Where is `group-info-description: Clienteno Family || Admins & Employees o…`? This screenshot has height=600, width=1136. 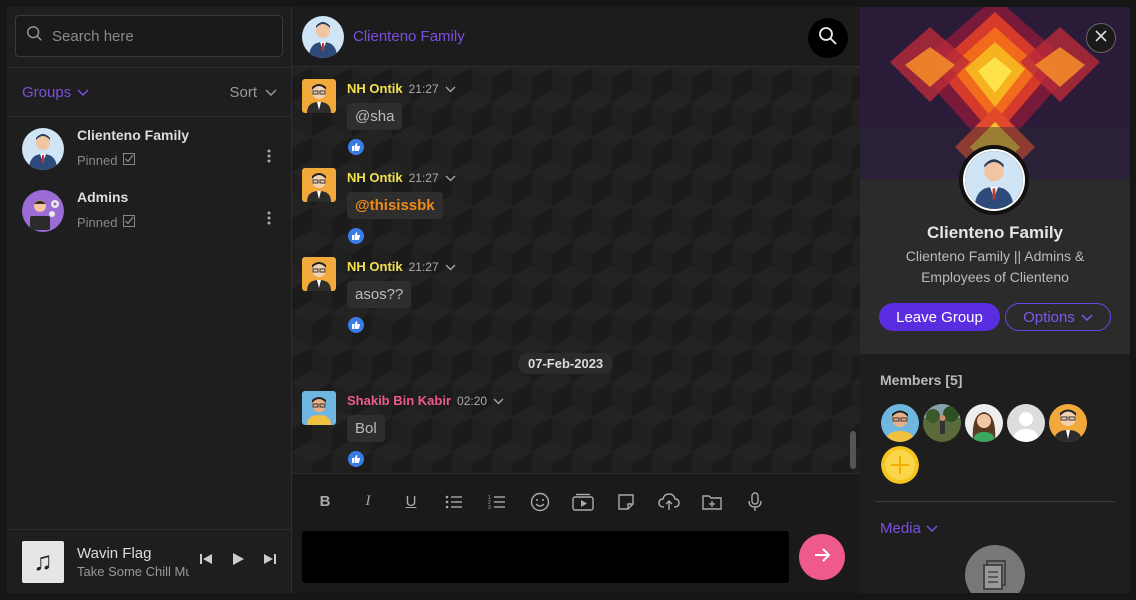
group-info-description: Clienteno Family || Admins & Employees o… is located at coordinates (995, 266).